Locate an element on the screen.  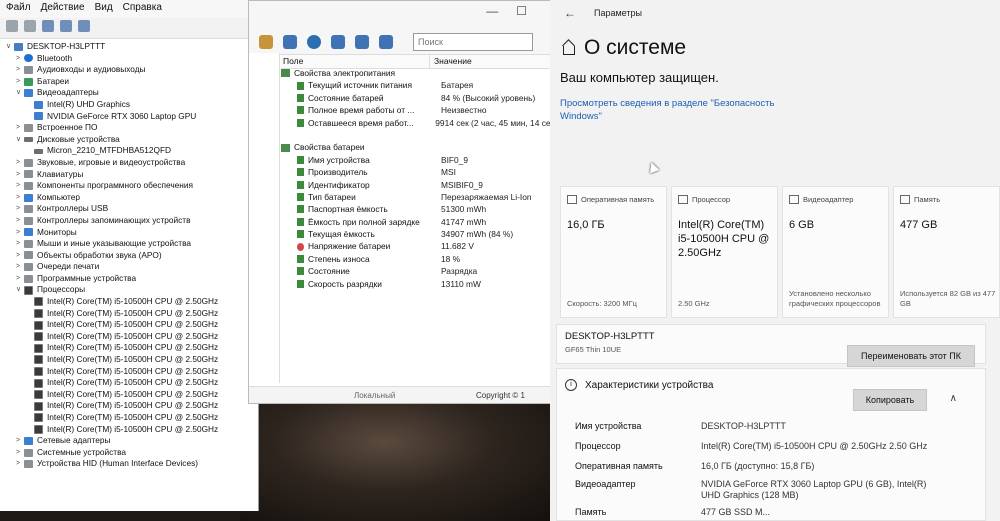
tree-item: ∨ Дисковые устройства is located at coordinates (132, 140).